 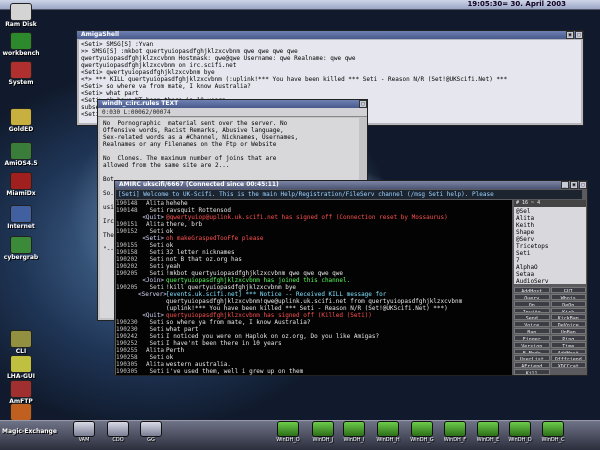 I want to click on button-op: Op, so click(x=532, y=303).